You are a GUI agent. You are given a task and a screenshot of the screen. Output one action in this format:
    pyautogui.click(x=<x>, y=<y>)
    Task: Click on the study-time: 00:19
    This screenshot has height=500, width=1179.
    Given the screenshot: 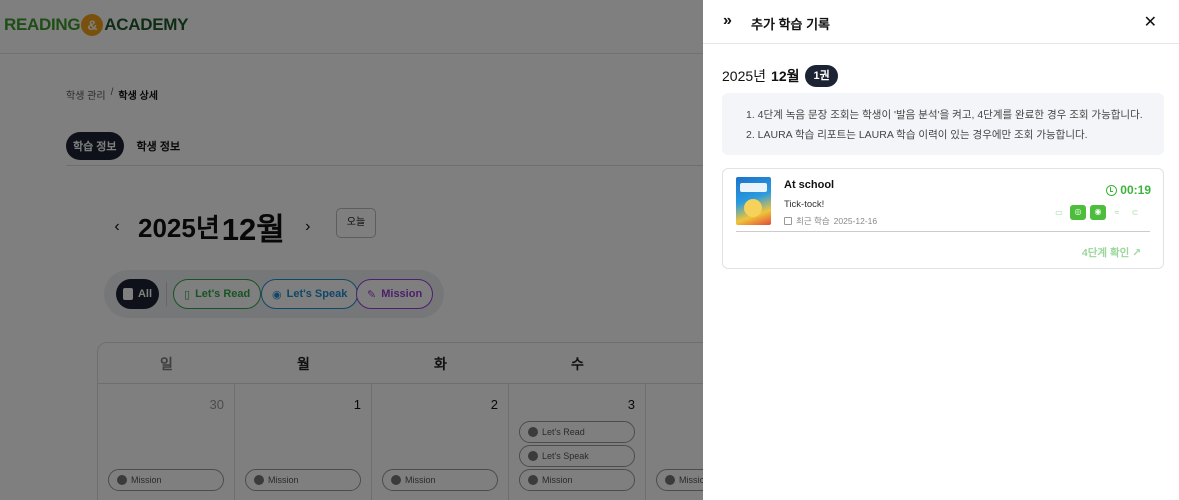 What is the action you would take?
    pyautogui.click(x=1128, y=190)
    